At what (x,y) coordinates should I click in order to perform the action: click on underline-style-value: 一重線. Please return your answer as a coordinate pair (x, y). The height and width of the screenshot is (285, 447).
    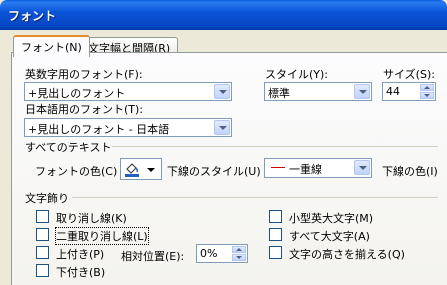
    Looking at the image, I should click on (305, 169).